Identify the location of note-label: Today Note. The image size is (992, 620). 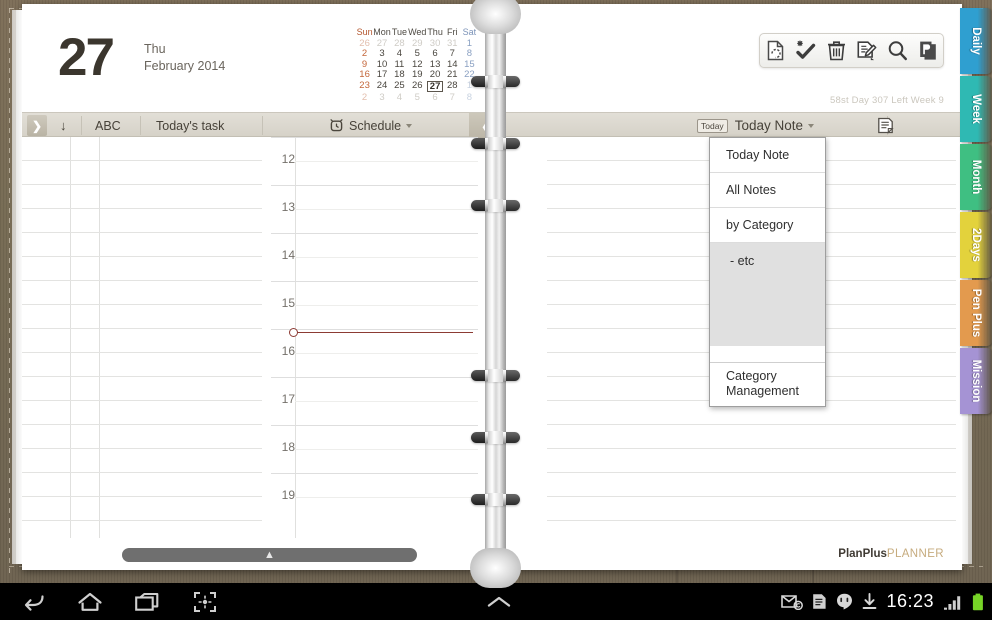
(768, 125).